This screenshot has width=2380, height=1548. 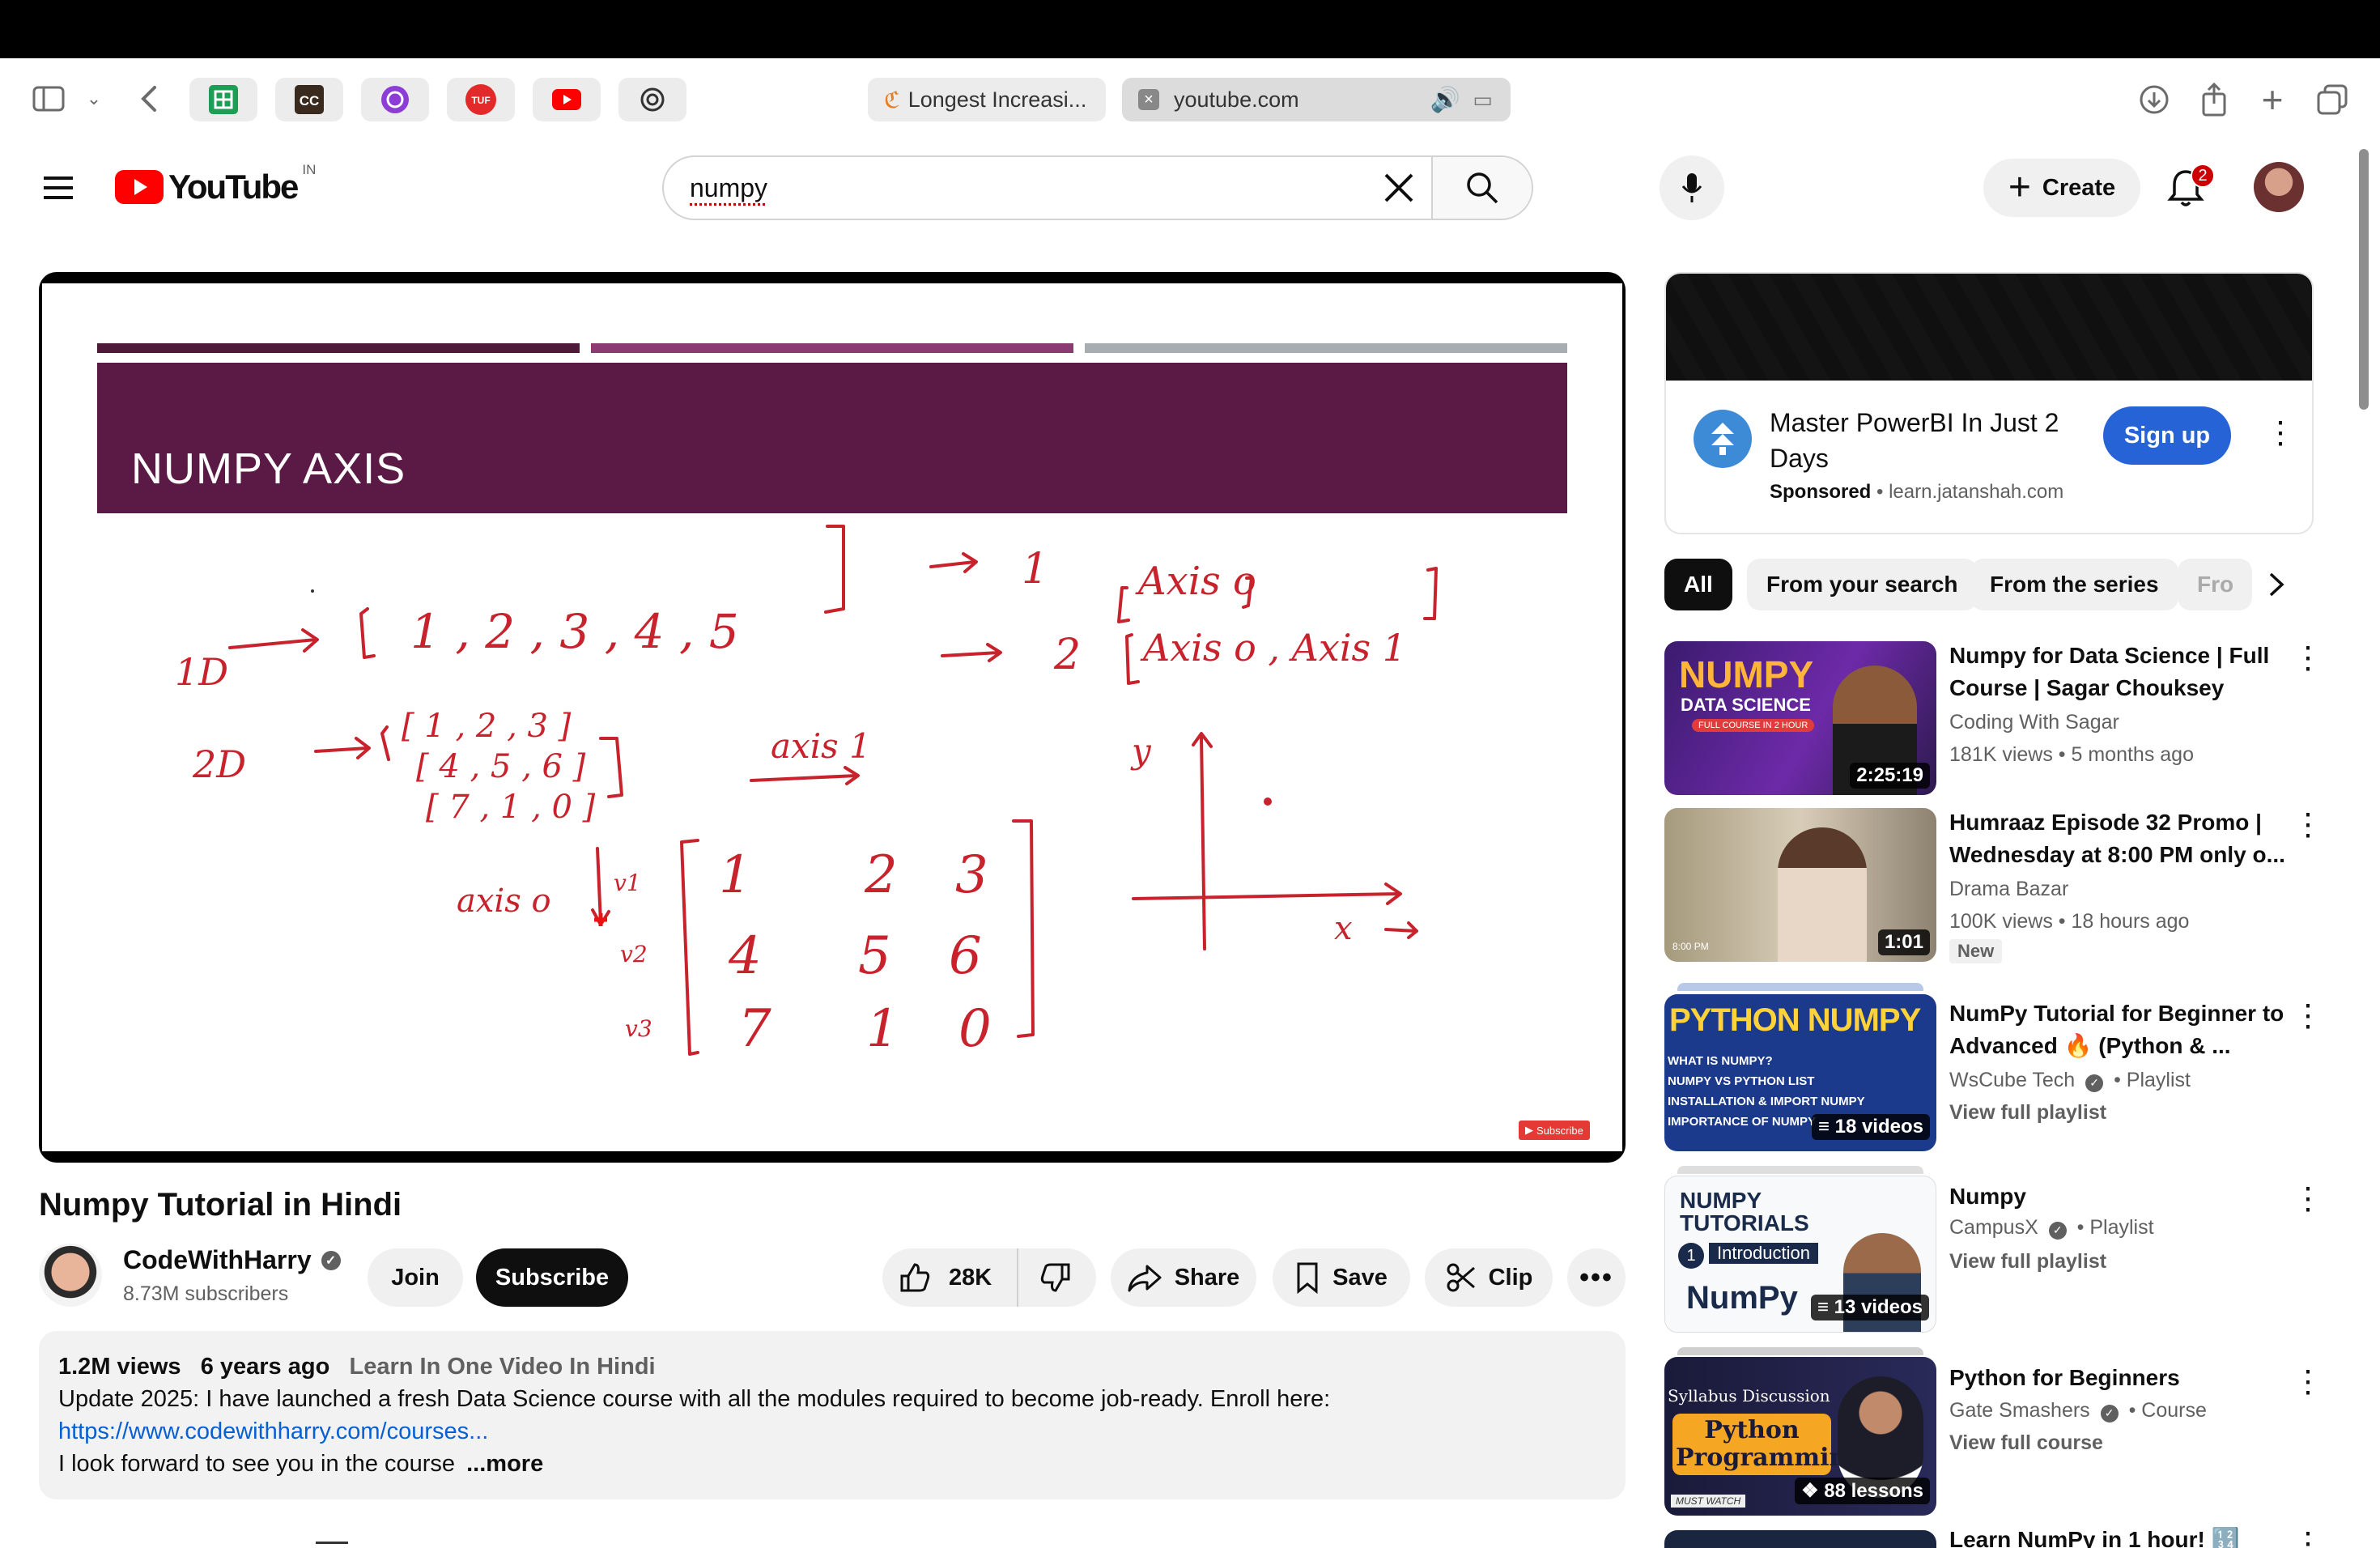 I want to click on dislike-button, so click(x=1056, y=1277).